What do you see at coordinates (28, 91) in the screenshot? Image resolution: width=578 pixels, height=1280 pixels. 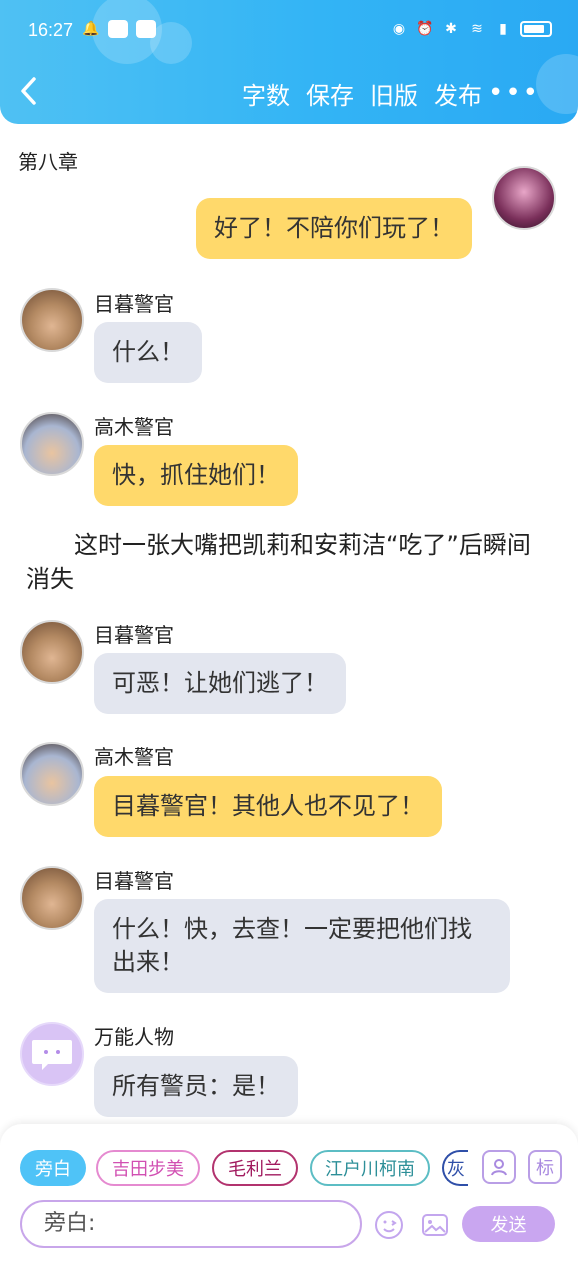 I see `chevron-left-icon` at bounding box center [28, 91].